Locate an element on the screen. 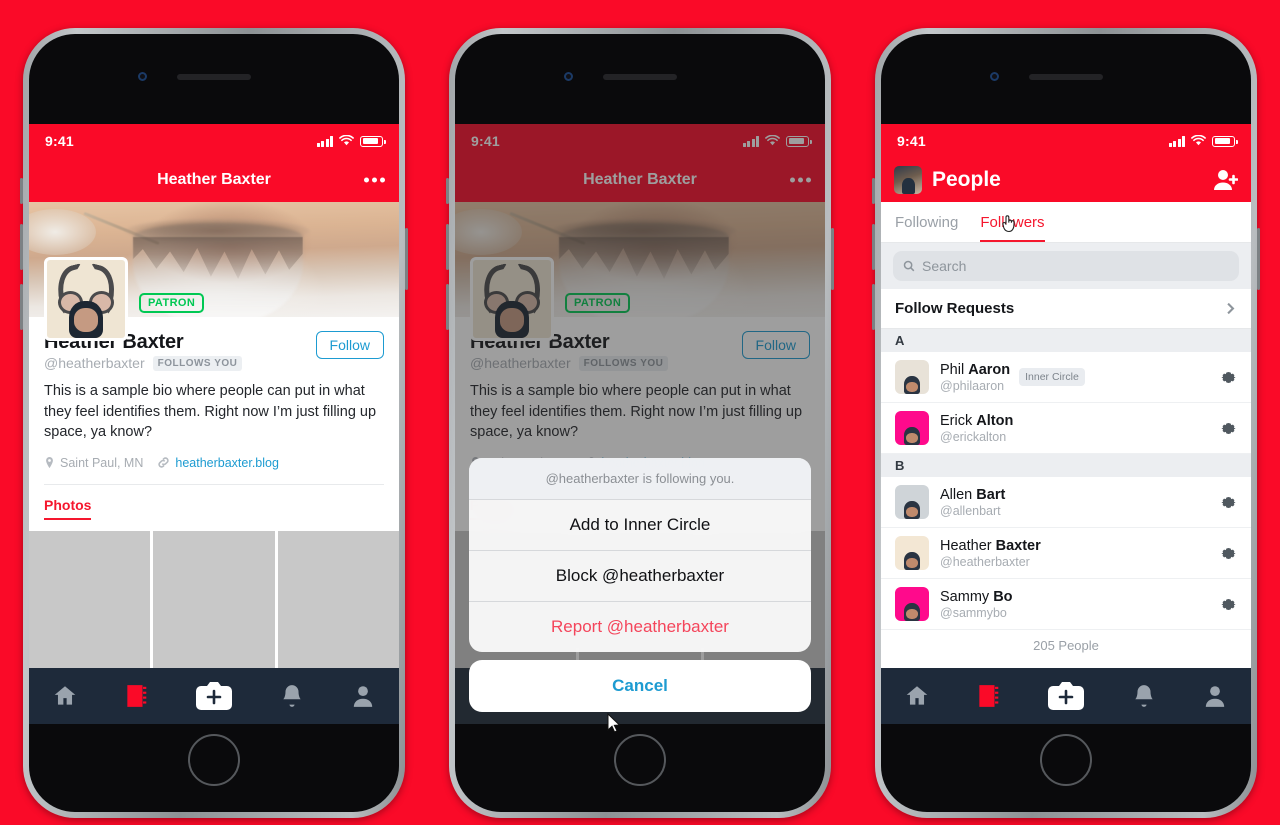  follows-you-badge: FOLLOWS YOU is located at coordinates (197, 363).